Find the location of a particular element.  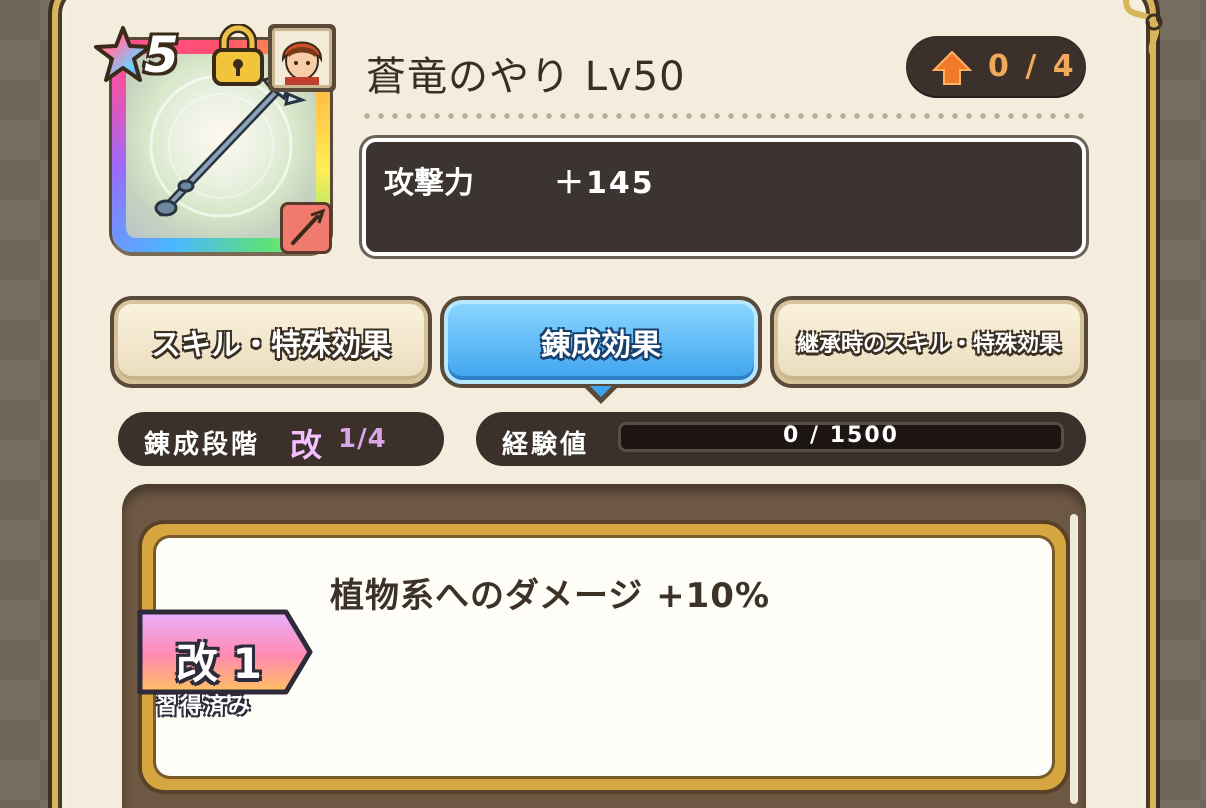

tab-refine: 錬成効果 is located at coordinates (601, 350).